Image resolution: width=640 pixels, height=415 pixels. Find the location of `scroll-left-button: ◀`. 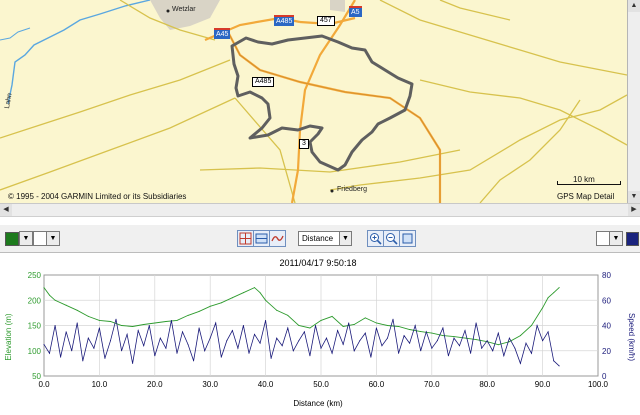

scroll-left-button: ◀ is located at coordinates (6, 210).